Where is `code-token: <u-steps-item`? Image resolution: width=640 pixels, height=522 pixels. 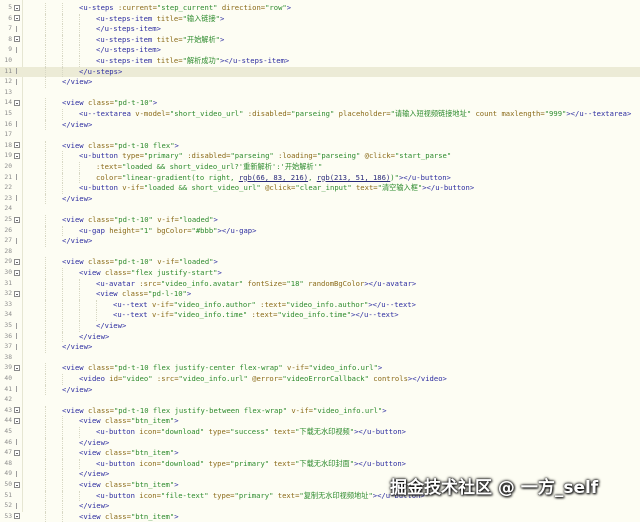 code-token: <u-steps-item is located at coordinates (126, 39).